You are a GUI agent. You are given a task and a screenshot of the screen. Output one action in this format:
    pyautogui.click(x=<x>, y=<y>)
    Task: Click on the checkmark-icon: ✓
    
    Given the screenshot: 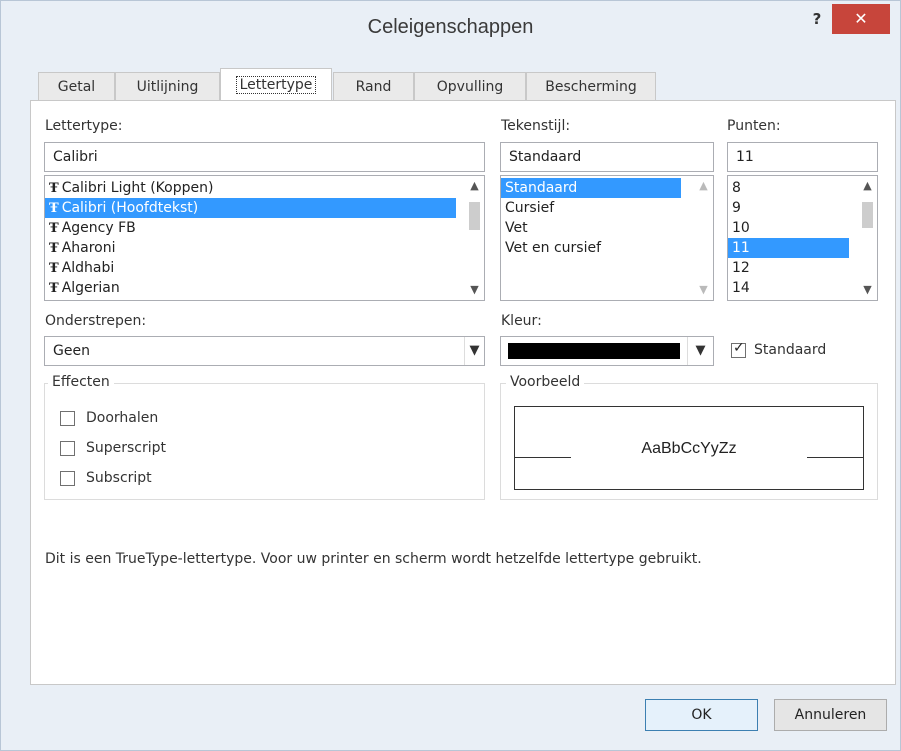 What is the action you would take?
    pyautogui.click(x=739, y=348)
    